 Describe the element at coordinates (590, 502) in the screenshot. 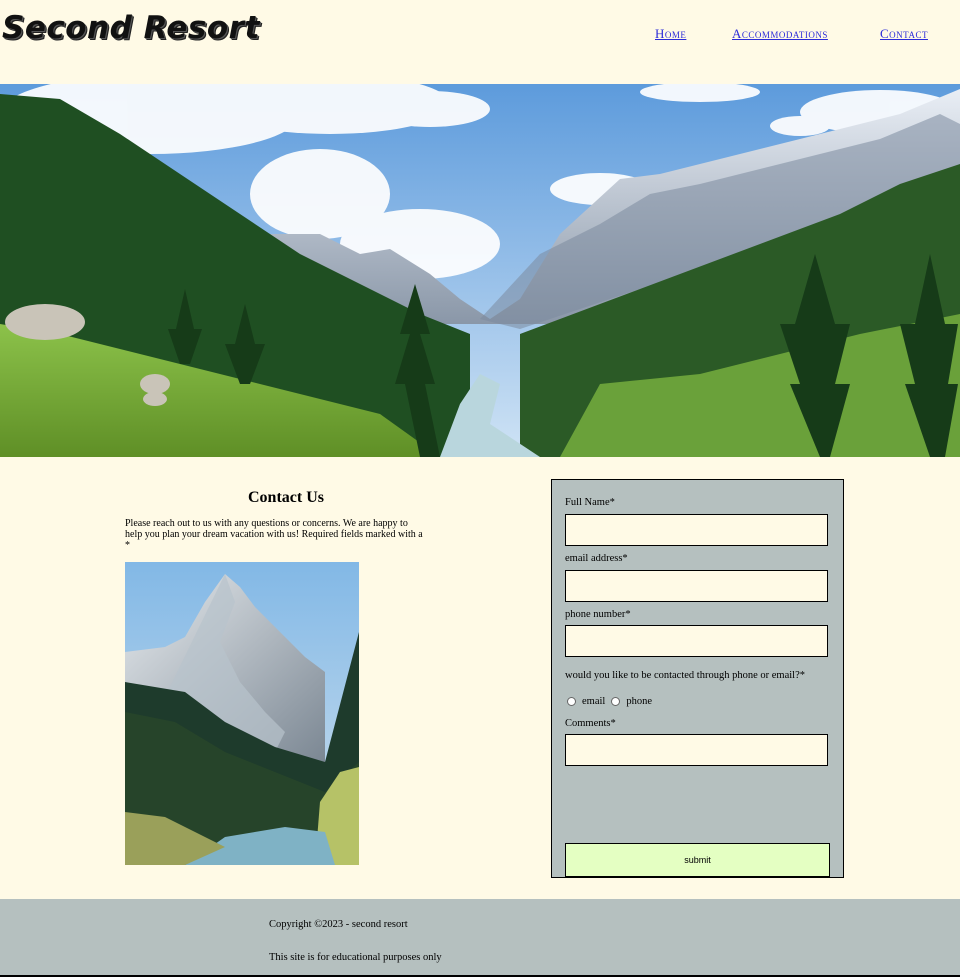

I see `full-name-label: Full Name*` at that location.